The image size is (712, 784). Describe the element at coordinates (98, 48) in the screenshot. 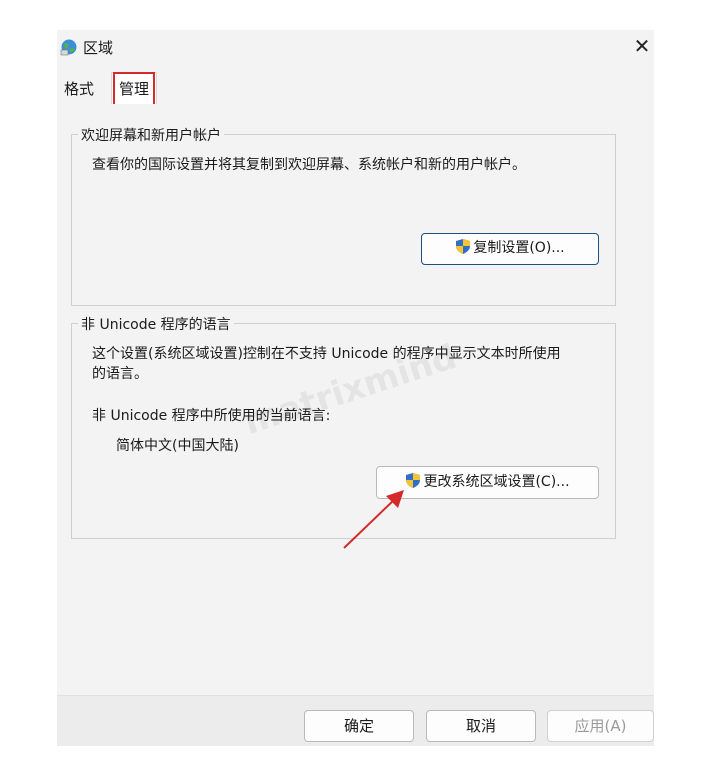

I see `window-title: 区域` at that location.